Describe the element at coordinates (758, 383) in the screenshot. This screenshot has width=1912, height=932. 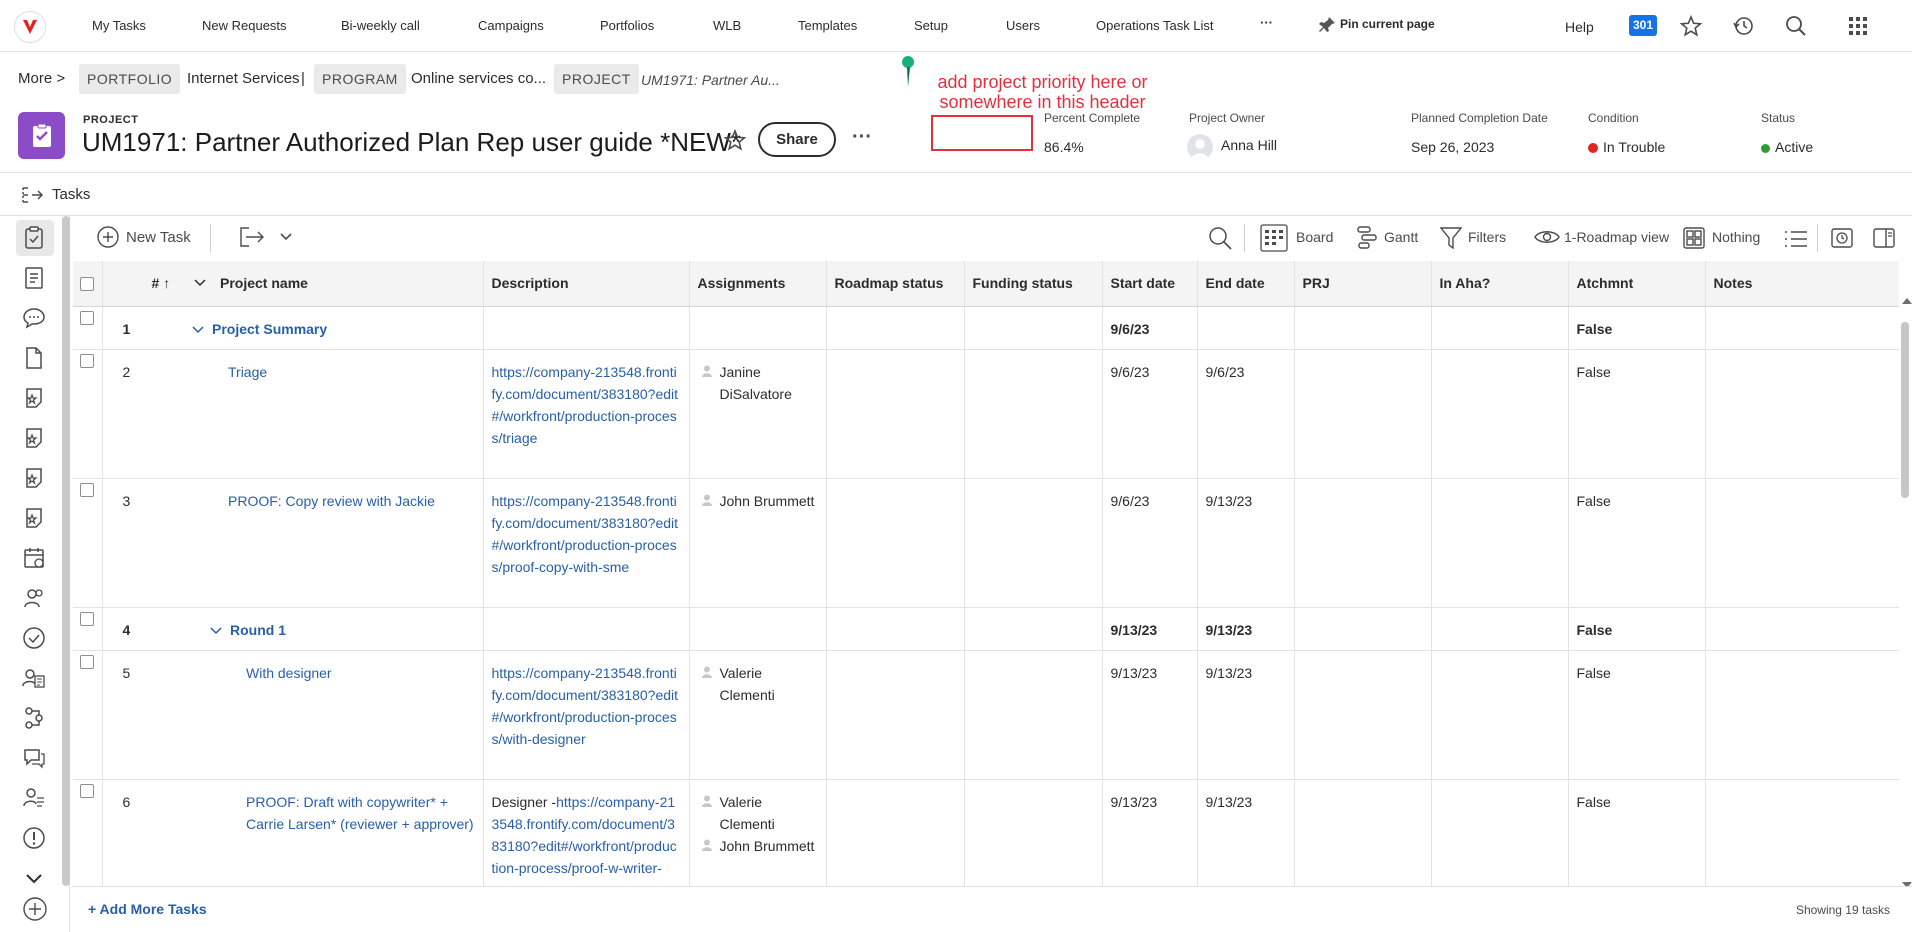
I see `assignee: Janine DiSalvatore` at that location.